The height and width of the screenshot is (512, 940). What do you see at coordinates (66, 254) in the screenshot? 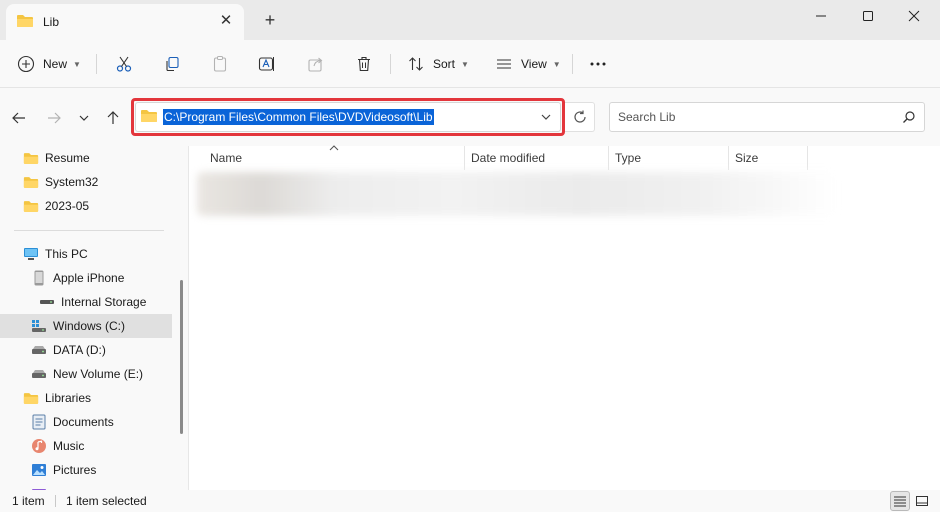
I see `sidebar-item-label: This PC` at bounding box center [66, 254].